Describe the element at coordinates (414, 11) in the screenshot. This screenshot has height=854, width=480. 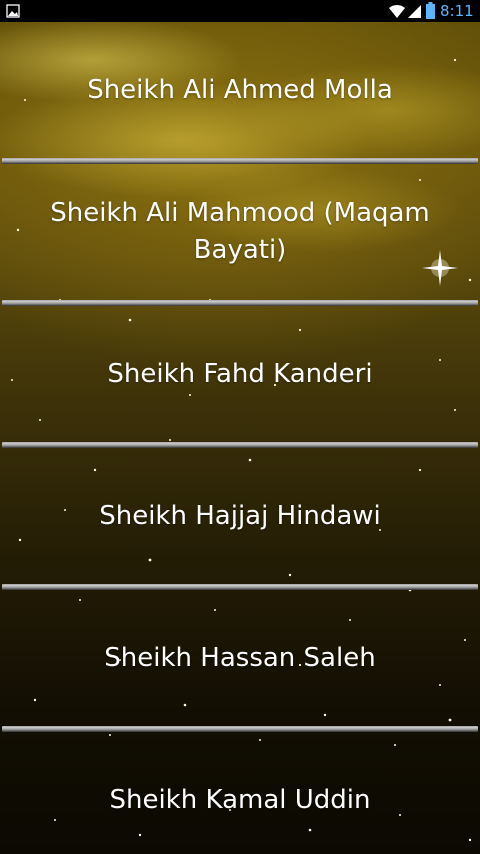
I see `signal-icon` at that location.